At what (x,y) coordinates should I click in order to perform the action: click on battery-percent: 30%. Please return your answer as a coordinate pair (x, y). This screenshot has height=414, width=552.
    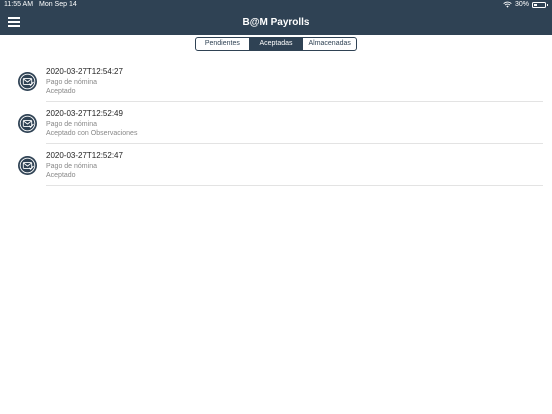
    Looking at the image, I should click on (521, 4).